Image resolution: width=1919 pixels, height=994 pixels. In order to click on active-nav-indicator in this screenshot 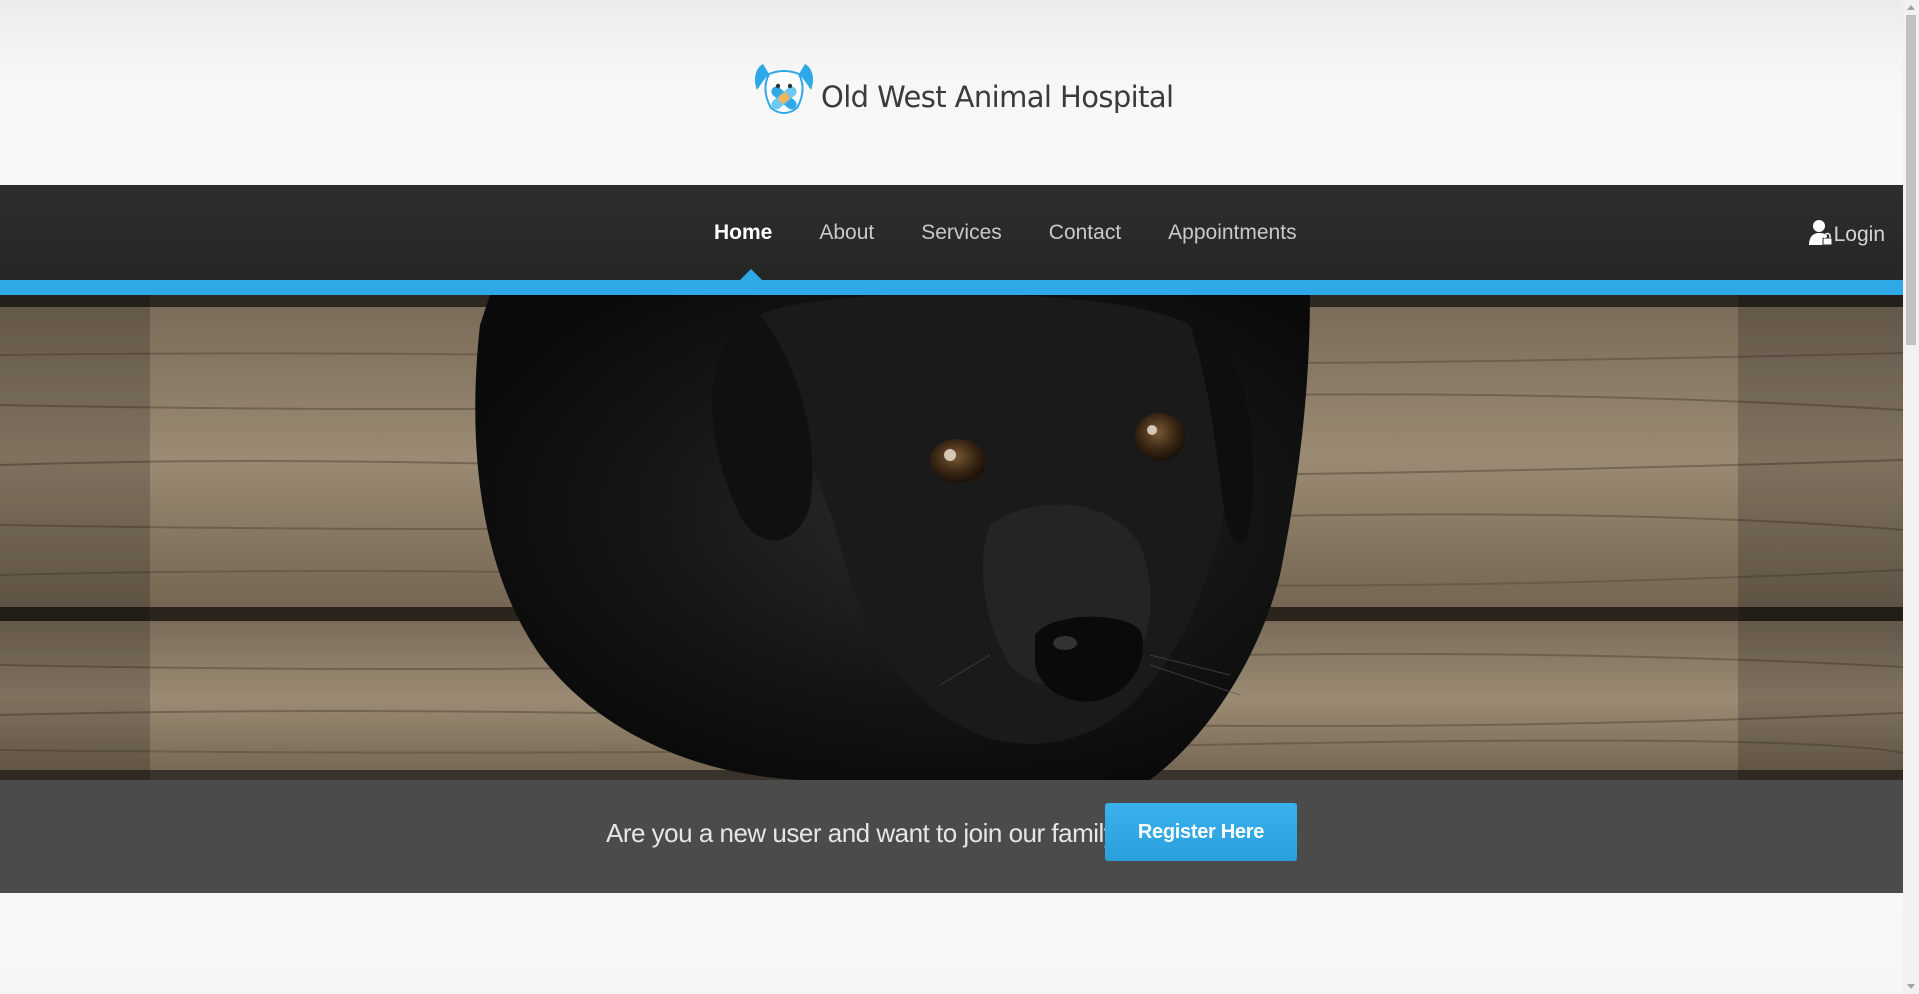, I will do `click(751, 274)`.